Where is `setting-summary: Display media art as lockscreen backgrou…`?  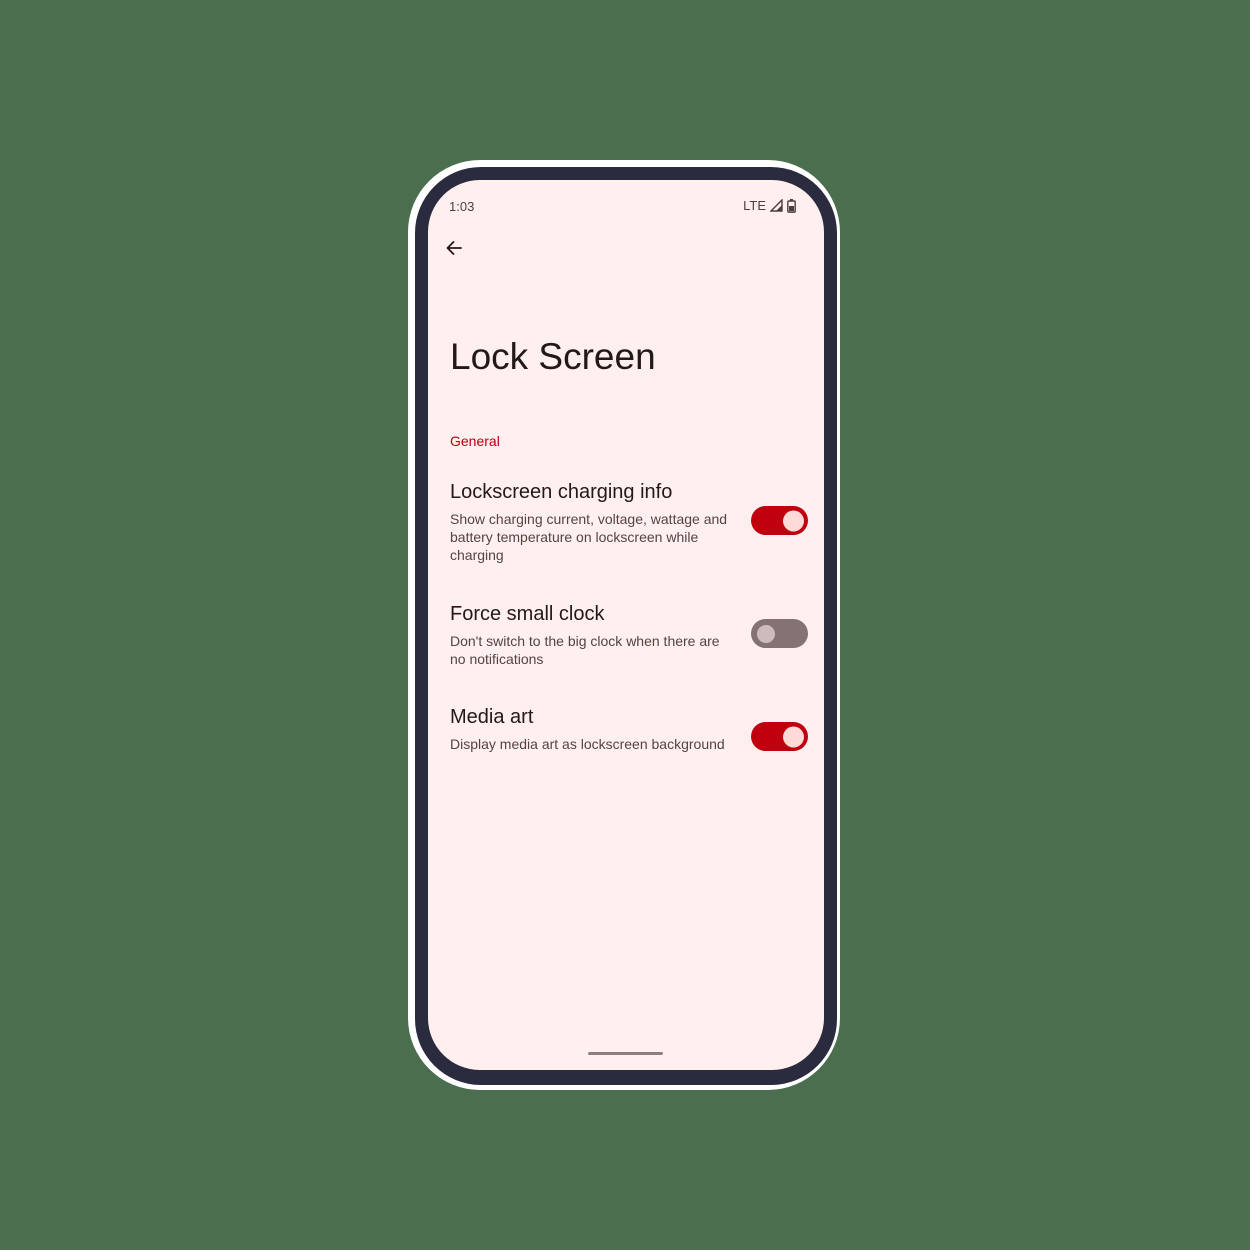 setting-summary: Display media art as lockscreen backgrou… is located at coordinates (587, 744).